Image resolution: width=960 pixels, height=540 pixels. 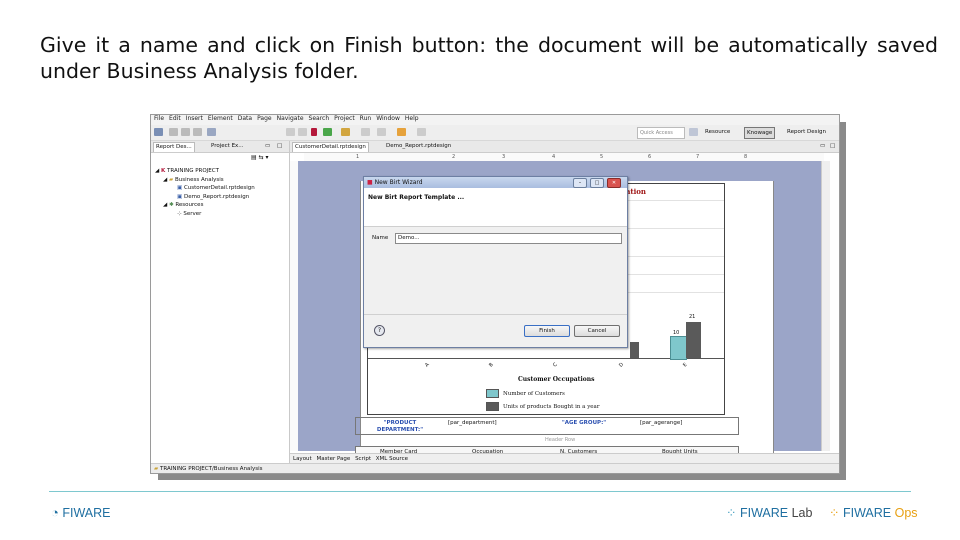 What do you see at coordinates (175, 119) in the screenshot?
I see `menu-edit: Edit` at bounding box center [175, 119].